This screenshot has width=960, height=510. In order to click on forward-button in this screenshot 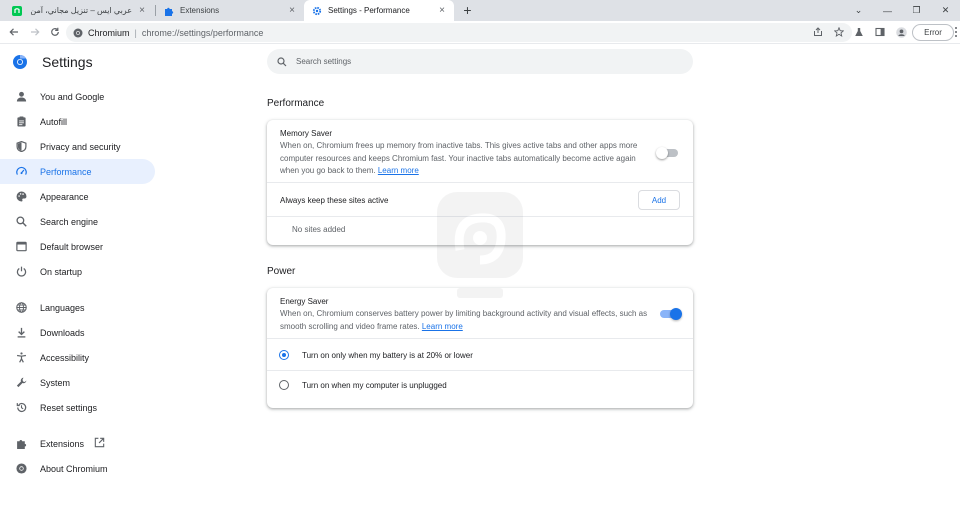, I will do `click(35, 32)`.